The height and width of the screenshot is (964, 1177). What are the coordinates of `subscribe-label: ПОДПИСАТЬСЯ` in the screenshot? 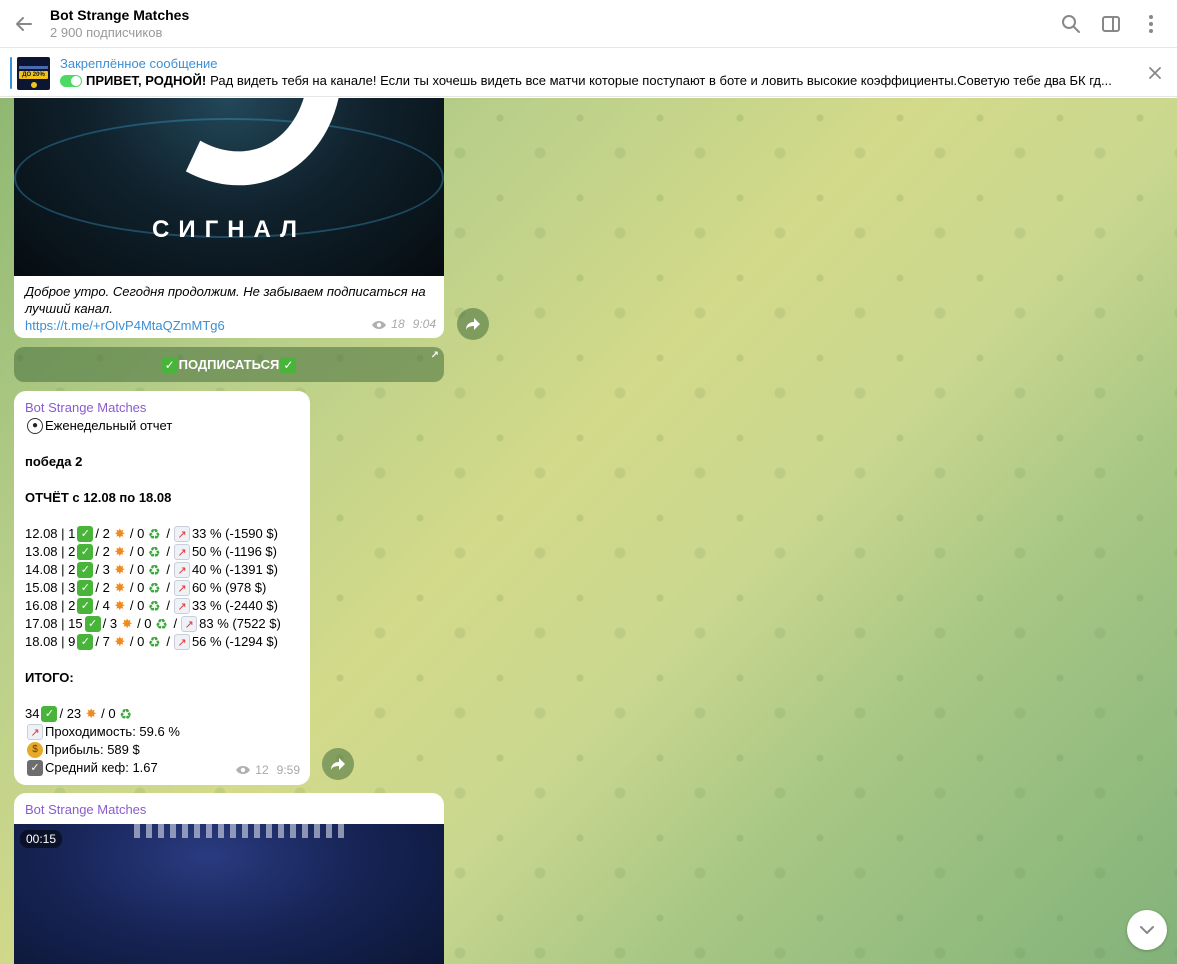 It's located at (229, 364).